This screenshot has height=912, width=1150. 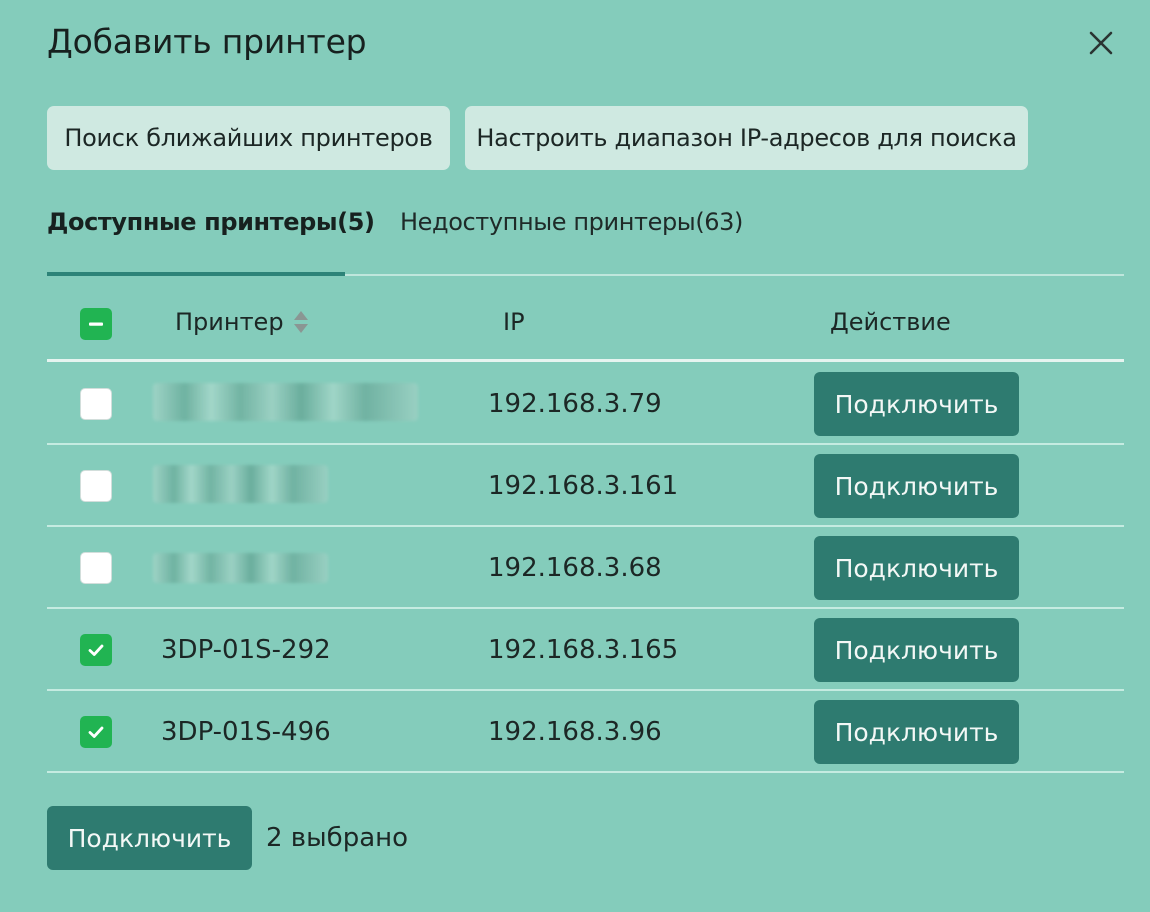 What do you see at coordinates (585, 360) in the screenshot?
I see `table-header-divider` at bounding box center [585, 360].